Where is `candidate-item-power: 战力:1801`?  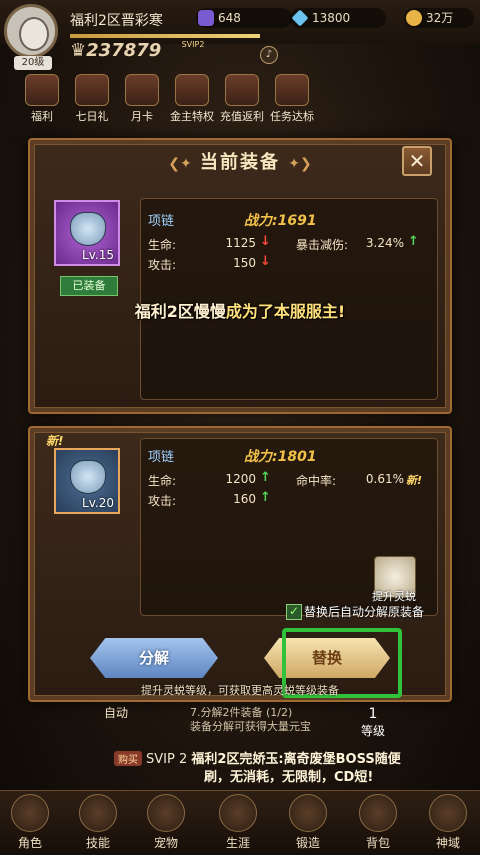
candidate-item-power: 战力:1801 is located at coordinates (280, 457).